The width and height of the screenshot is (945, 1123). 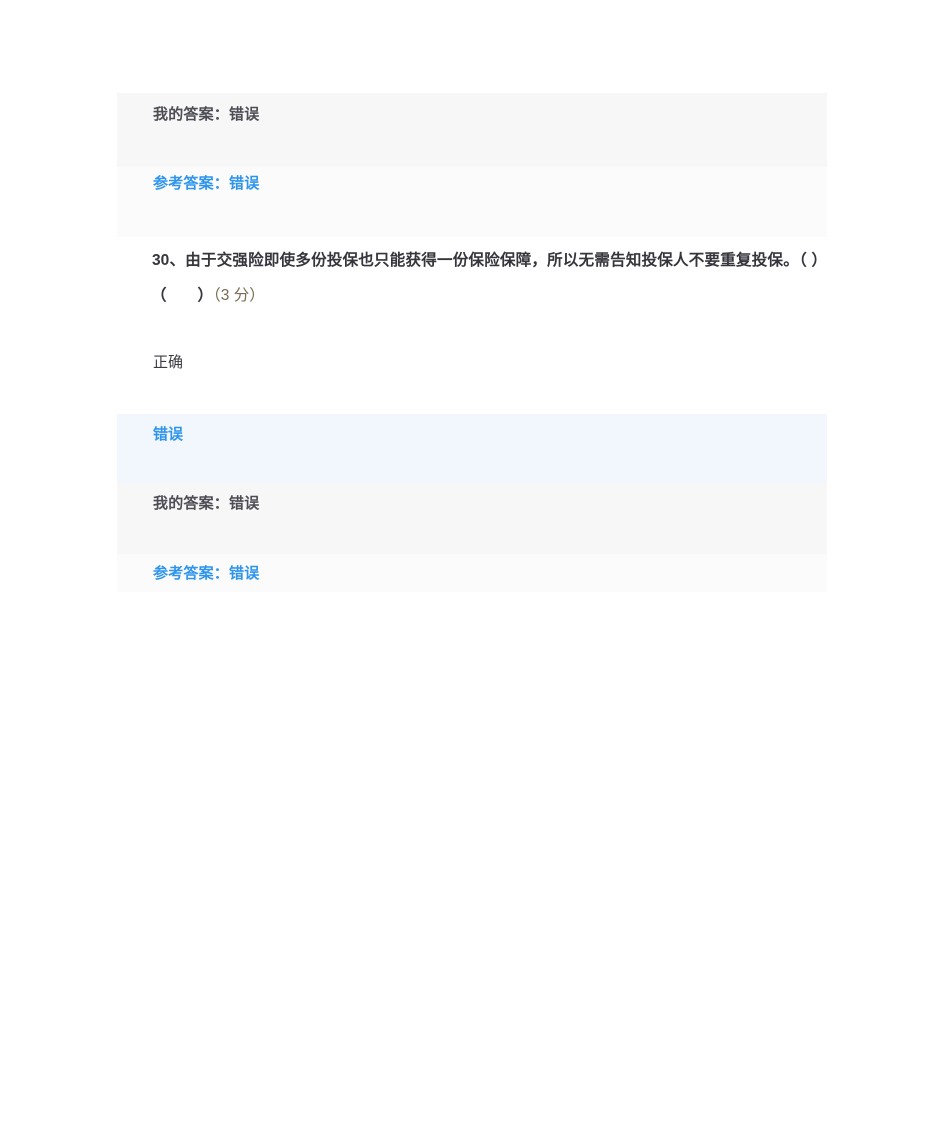 I want to click on previous-my-answer-inner: 我的答案：错误, so click(x=472, y=108).